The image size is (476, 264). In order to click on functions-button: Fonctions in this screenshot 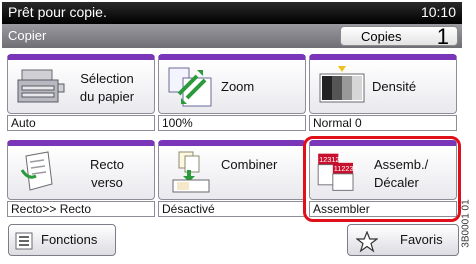, I will do `click(62, 240)`.